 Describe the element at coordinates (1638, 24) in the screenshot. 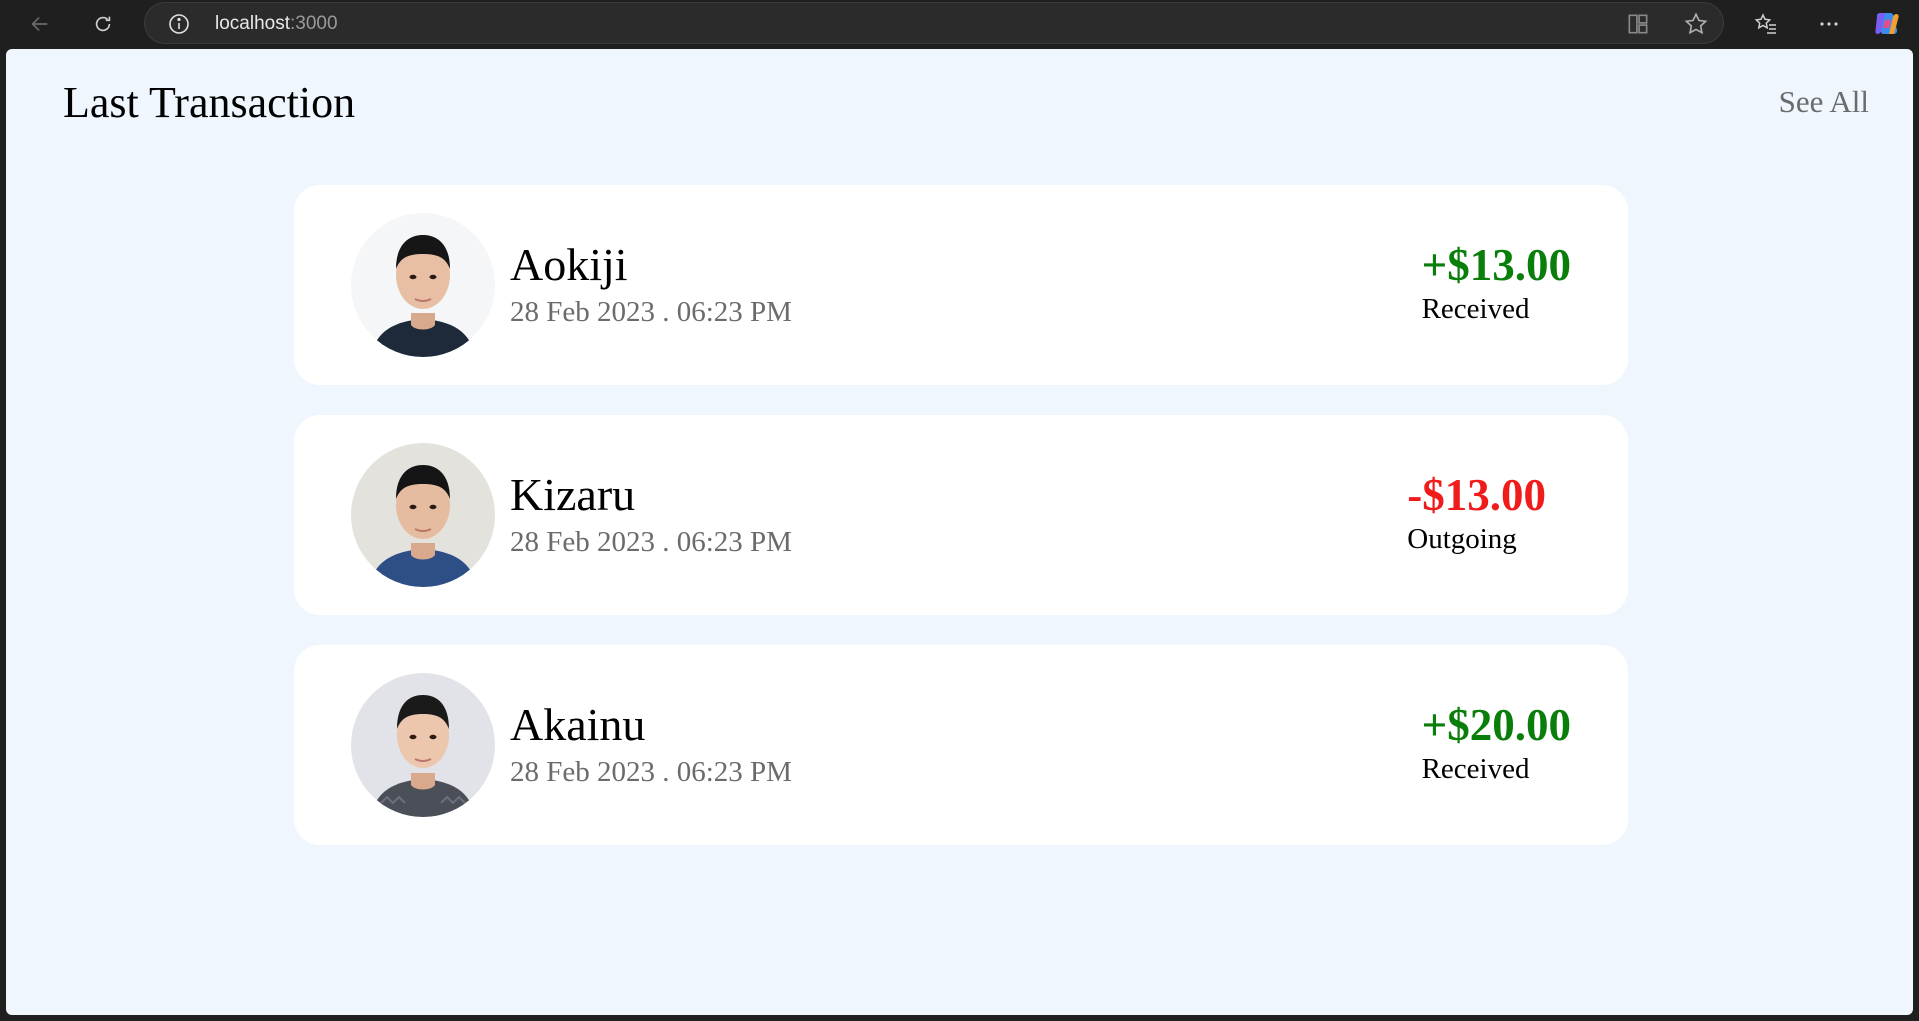

I see `split-screen-icon` at that location.